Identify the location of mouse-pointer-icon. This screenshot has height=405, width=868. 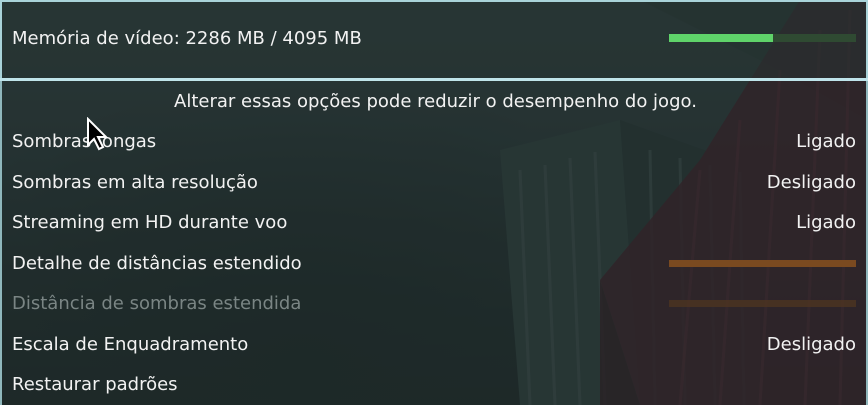
(98, 134).